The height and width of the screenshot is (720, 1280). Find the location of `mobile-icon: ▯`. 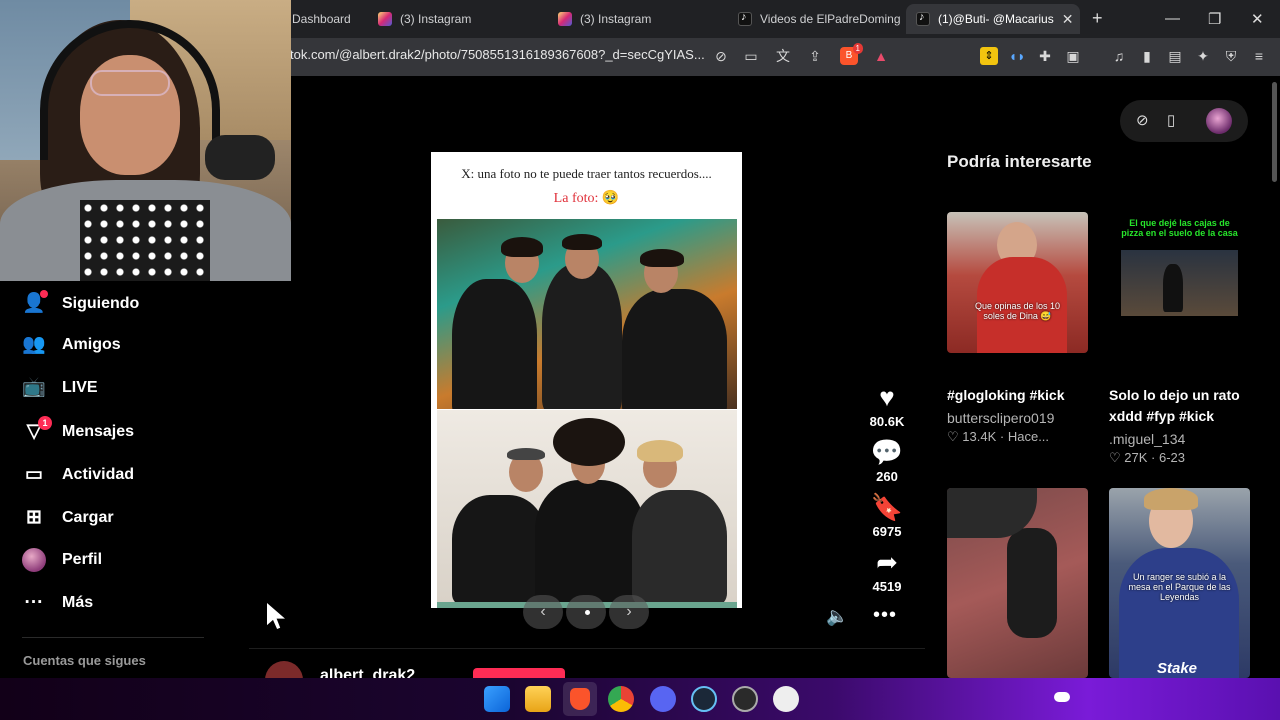

mobile-icon: ▯ is located at coordinates (1171, 120).